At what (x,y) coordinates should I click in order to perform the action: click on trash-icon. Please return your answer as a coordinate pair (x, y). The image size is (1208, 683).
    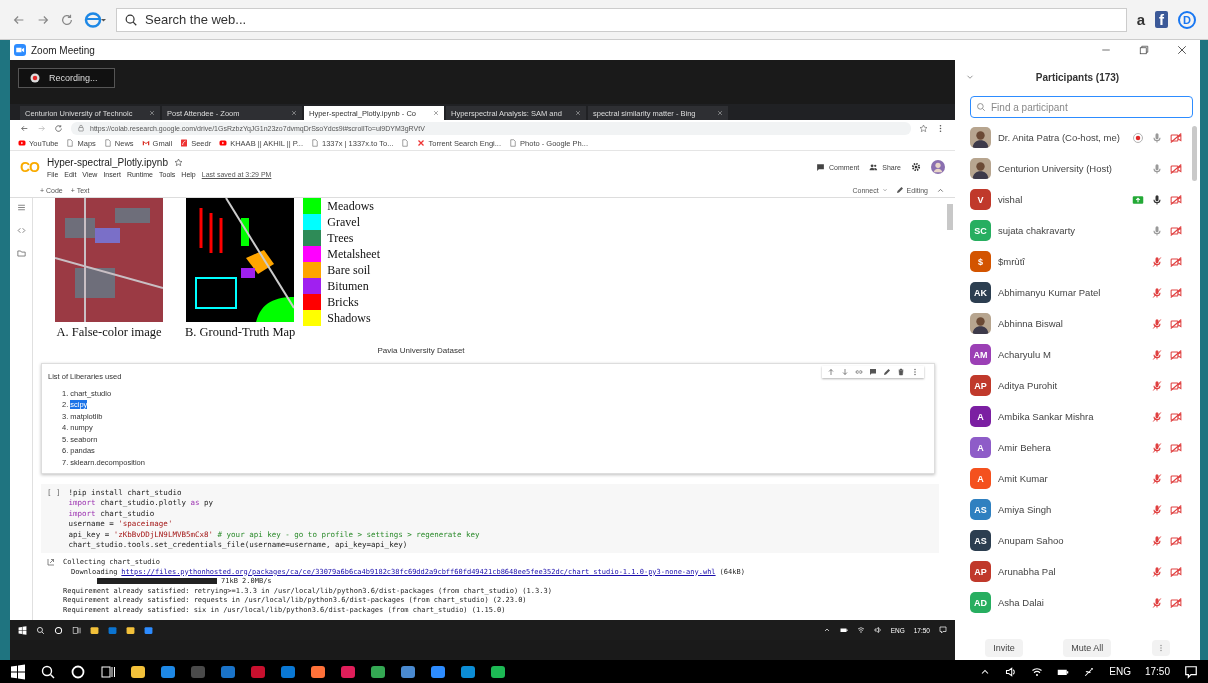
    Looking at the image, I should click on (901, 372).